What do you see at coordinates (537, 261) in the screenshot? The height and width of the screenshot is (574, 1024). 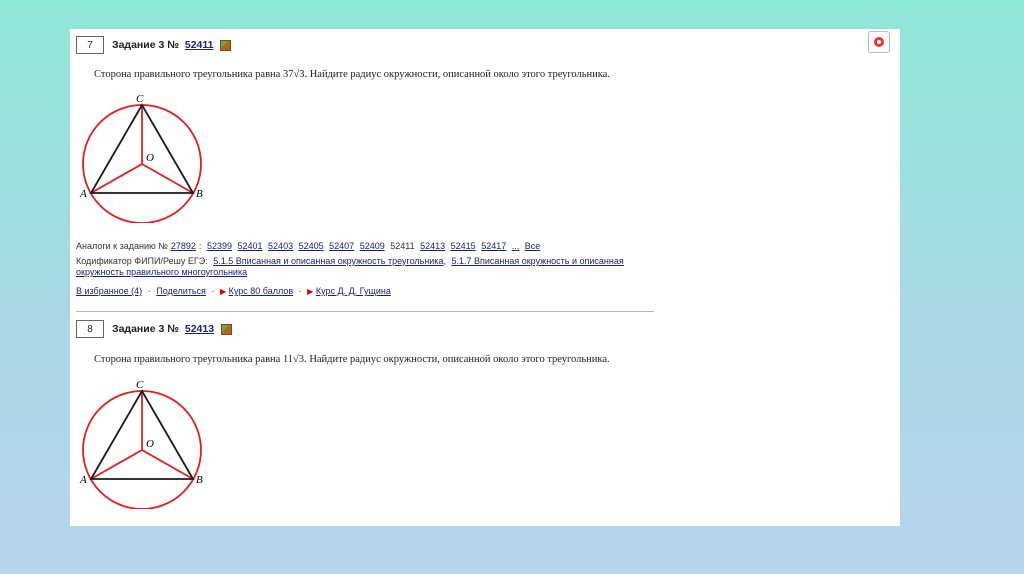 I see `codifier-link: 5.1.7 Вписанная окружность и описанная` at bounding box center [537, 261].